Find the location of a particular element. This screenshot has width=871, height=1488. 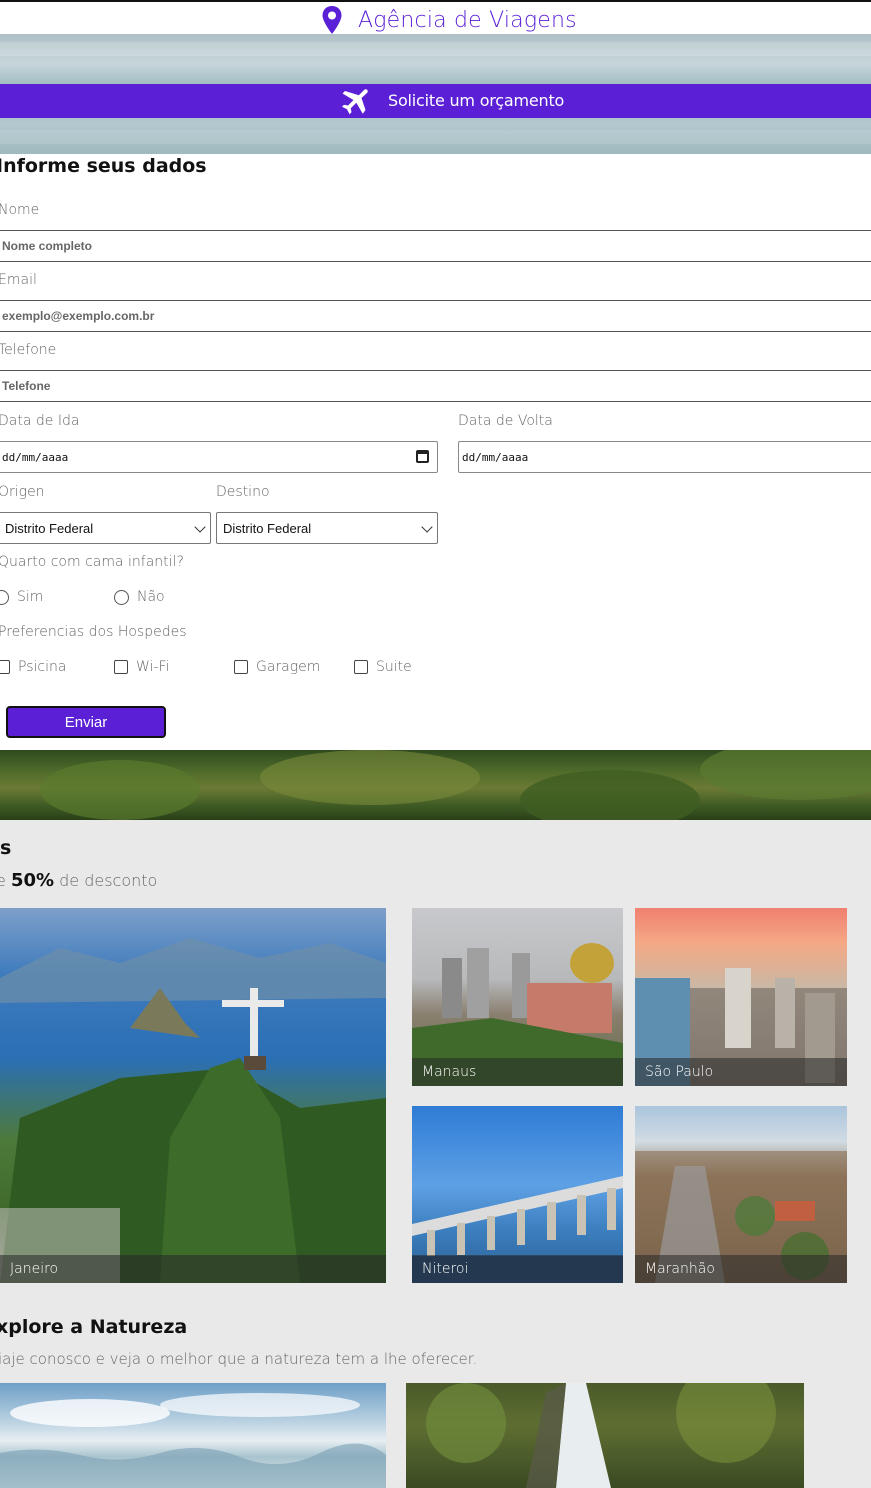

nature-card-waterfall is located at coordinates (605, 1435).